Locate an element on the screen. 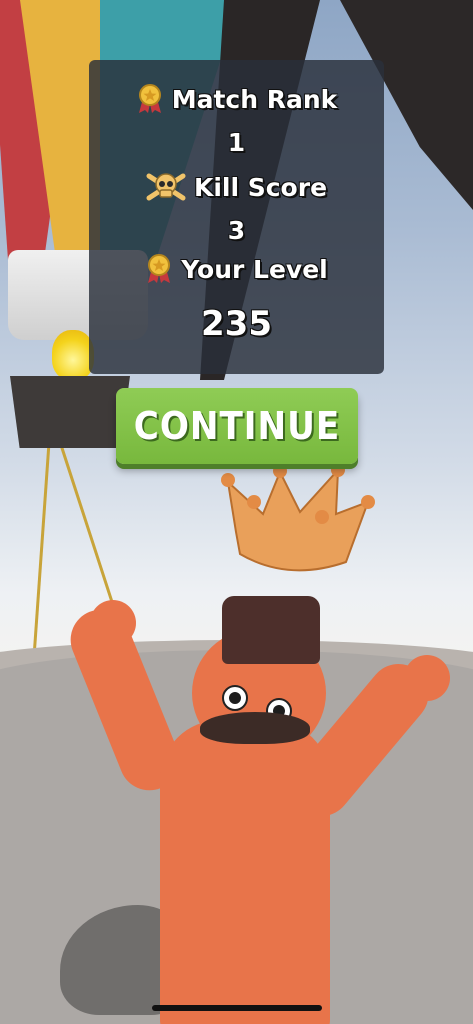  character-mustache is located at coordinates (255, 728).